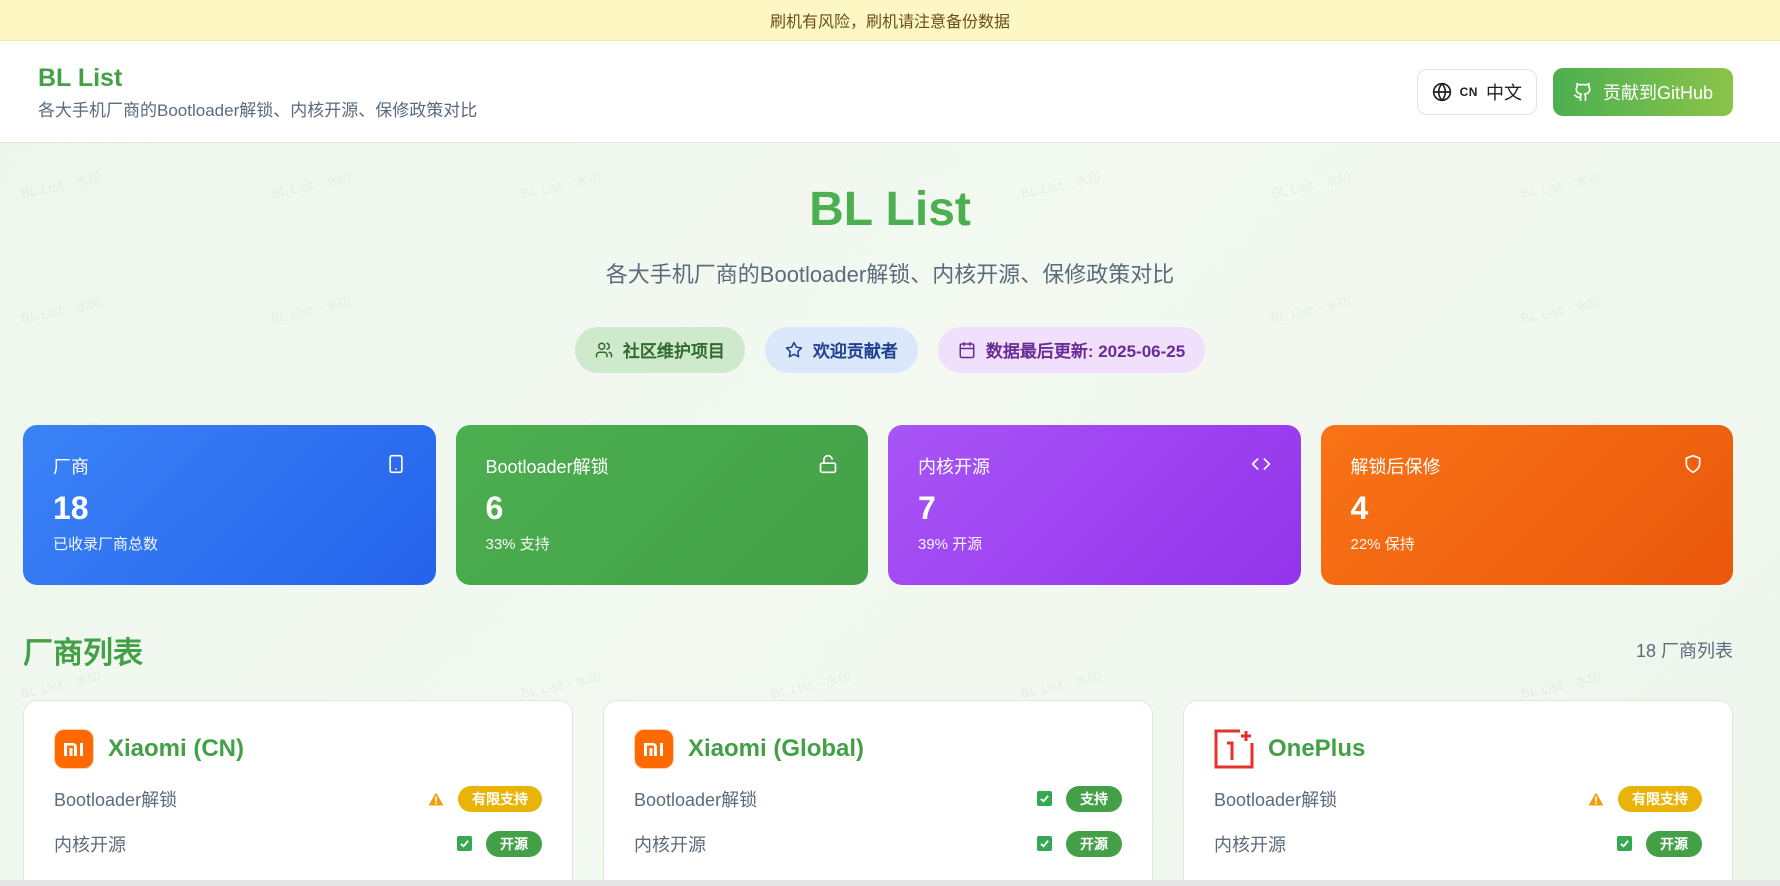 The width and height of the screenshot is (1780, 886). What do you see at coordinates (298, 748) in the screenshot?
I see `vendor-card-header: Xiaomi (CN)` at bounding box center [298, 748].